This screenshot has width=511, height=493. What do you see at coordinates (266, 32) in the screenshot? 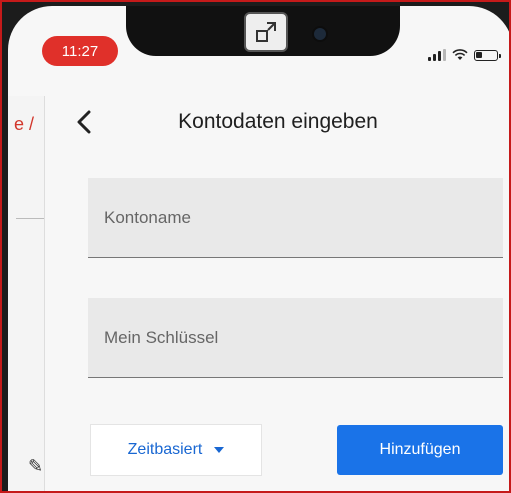
I see `screen-record-overlay-icon` at bounding box center [266, 32].